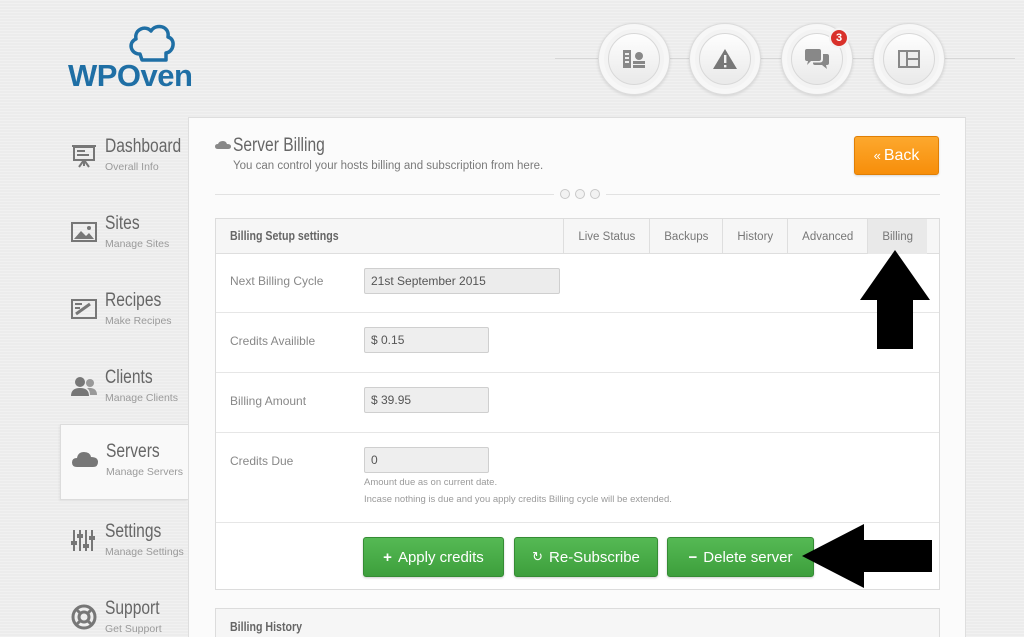  What do you see at coordinates (130, 75) in the screenshot?
I see `brand-name: WPOven` at bounding box center [130, 75].